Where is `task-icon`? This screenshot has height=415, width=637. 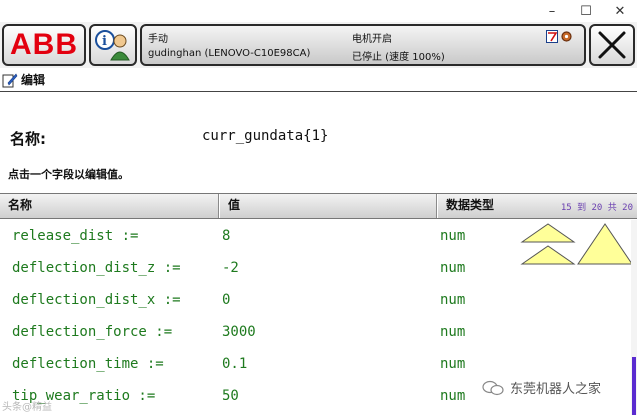
task-icon is located at coordinates (552, 36).